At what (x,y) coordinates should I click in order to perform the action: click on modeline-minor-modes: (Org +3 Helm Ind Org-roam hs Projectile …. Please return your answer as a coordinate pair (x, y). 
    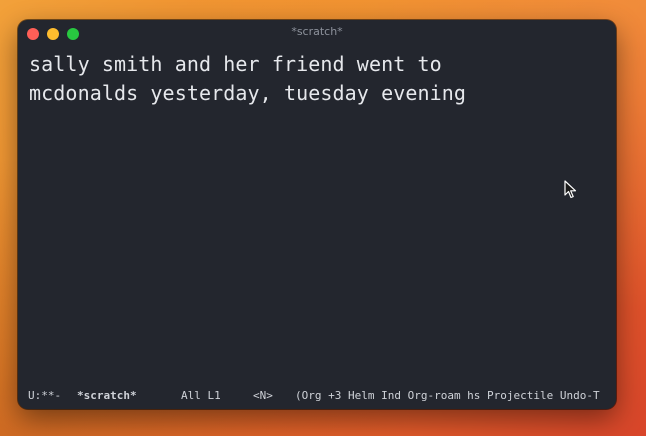
    Looking at the image, I should click on (447, 395).